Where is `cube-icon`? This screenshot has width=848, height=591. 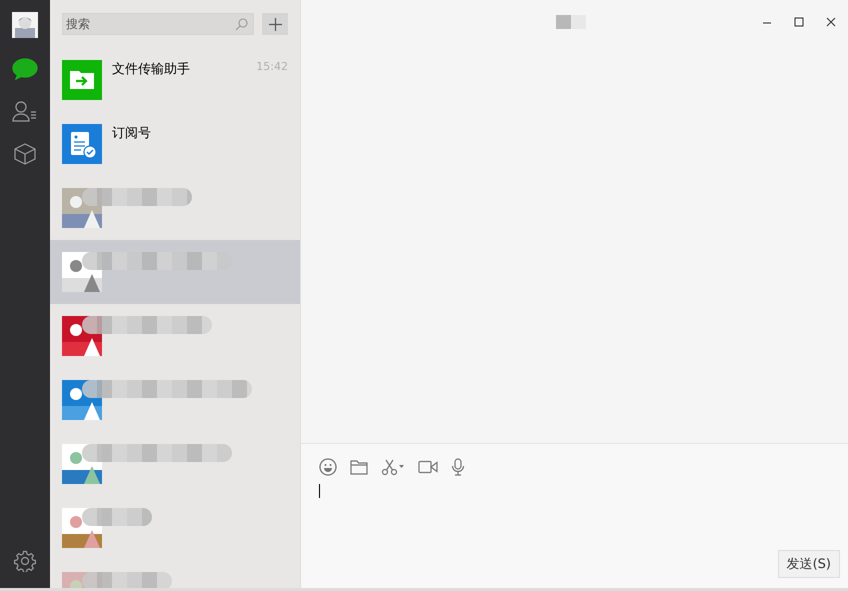 cube-icon is located at coordinates (25, 154).